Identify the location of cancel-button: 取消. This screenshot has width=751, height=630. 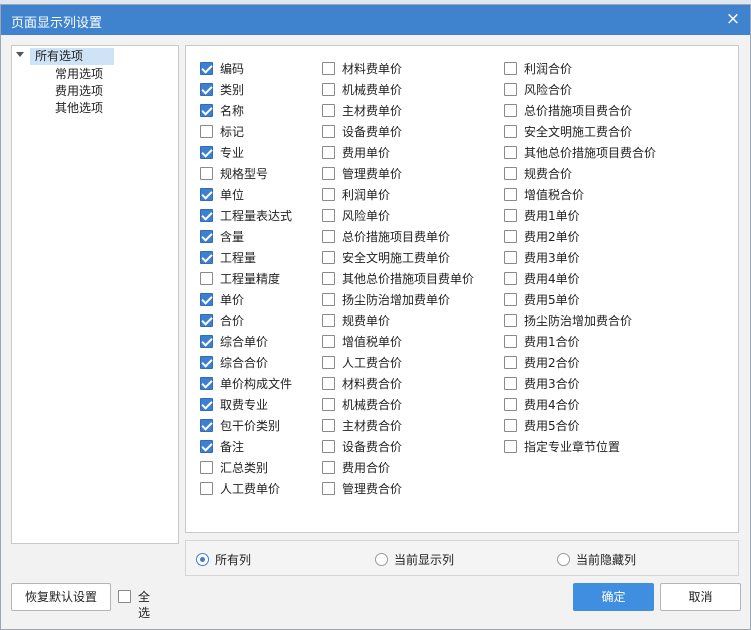
(700, 597).